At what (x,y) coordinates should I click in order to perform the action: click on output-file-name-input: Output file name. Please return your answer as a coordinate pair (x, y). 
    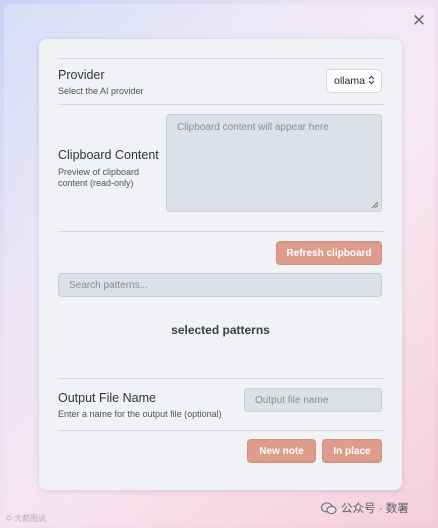
    Looking at the image, I should click on (313, 400).